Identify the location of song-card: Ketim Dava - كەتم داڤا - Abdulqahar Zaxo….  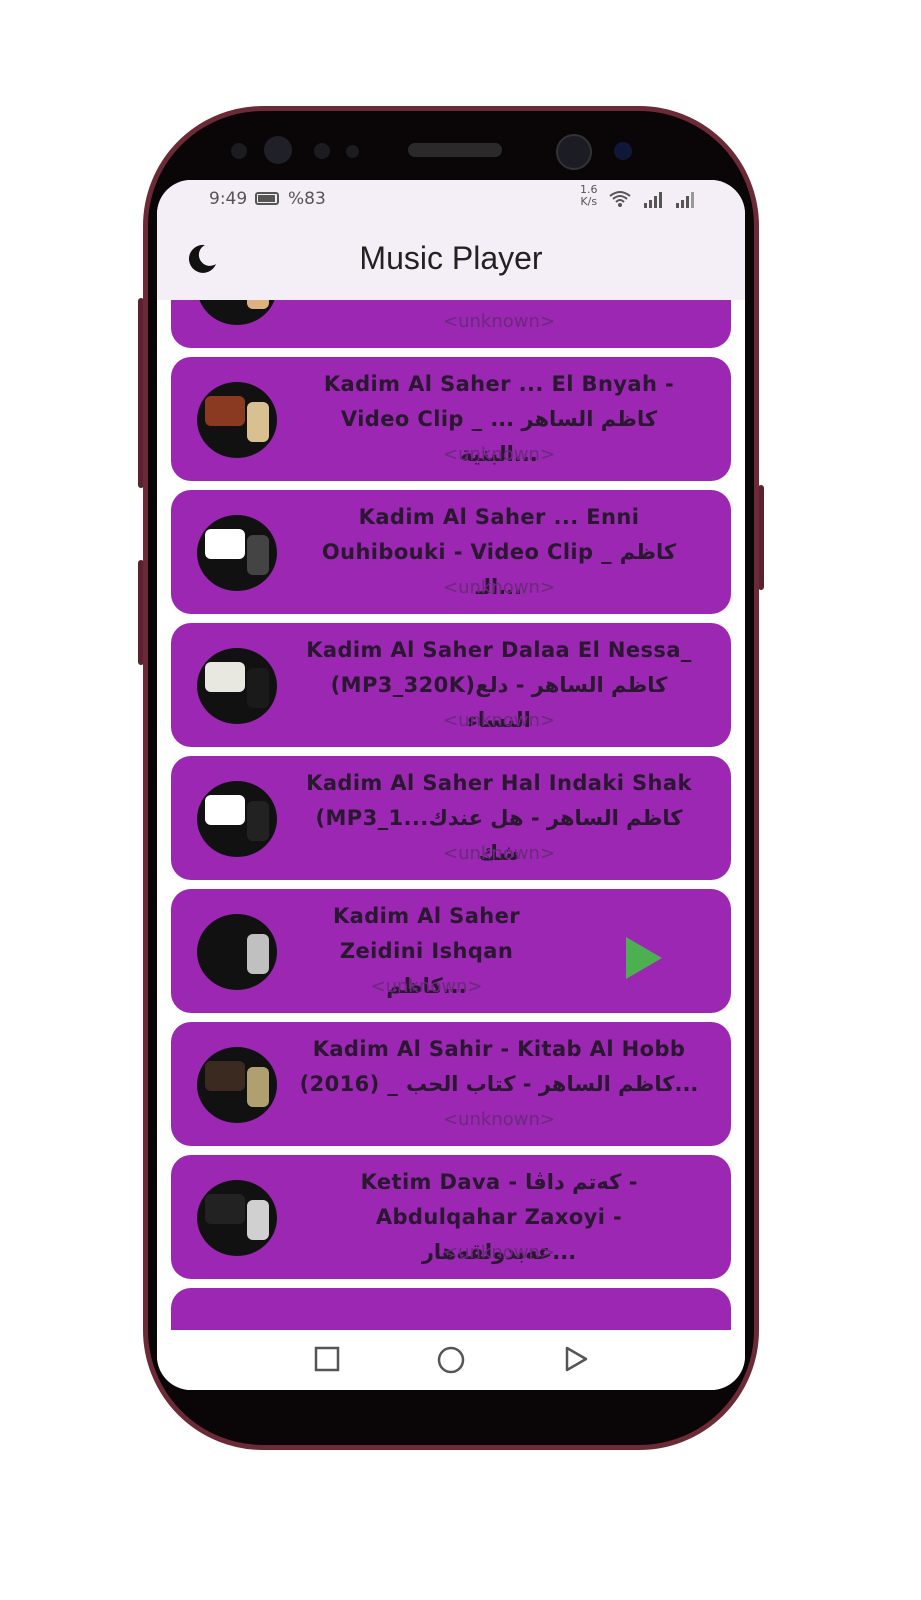
(451, 1217).